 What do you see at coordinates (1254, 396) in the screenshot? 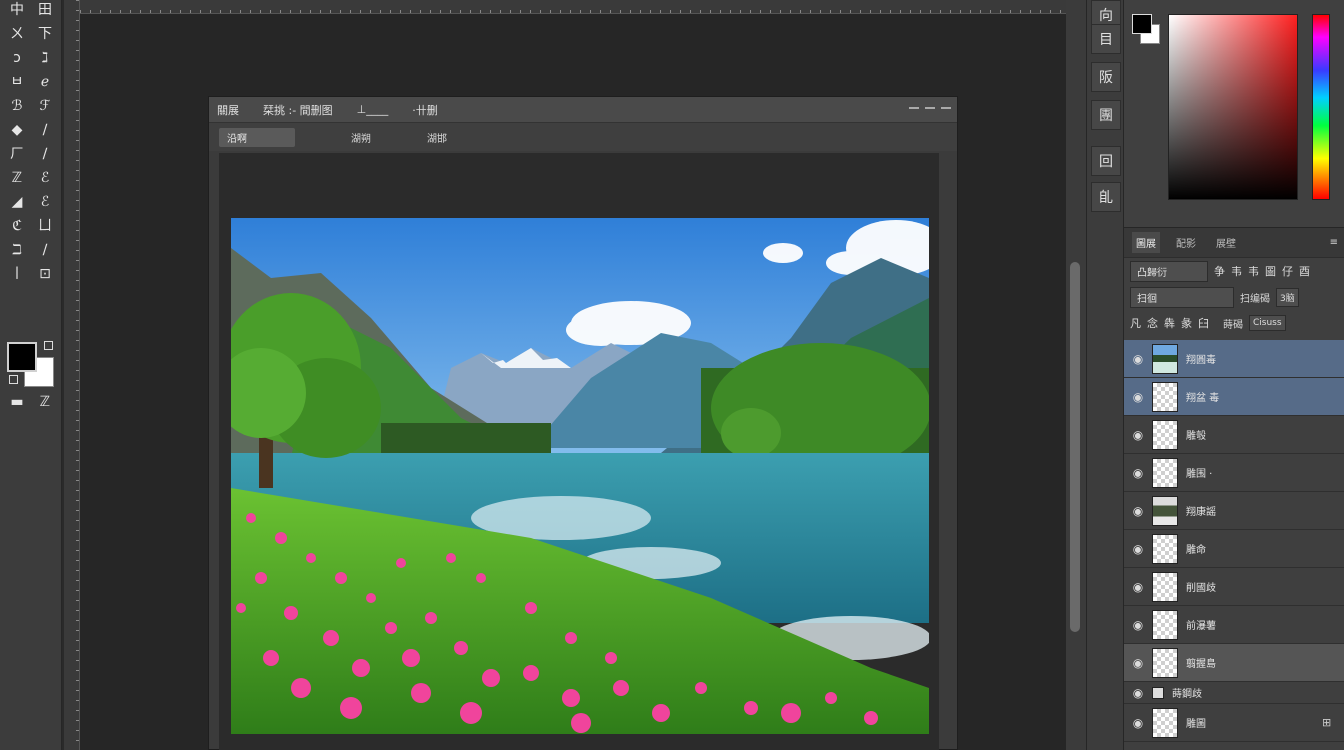
I see `layer-name: 翔盆 毒` at bounding box center [1254, 396].